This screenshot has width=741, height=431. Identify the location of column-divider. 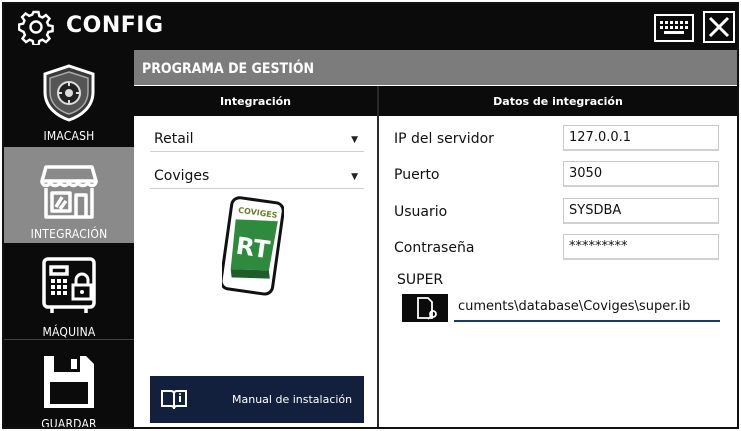
(378, 256).